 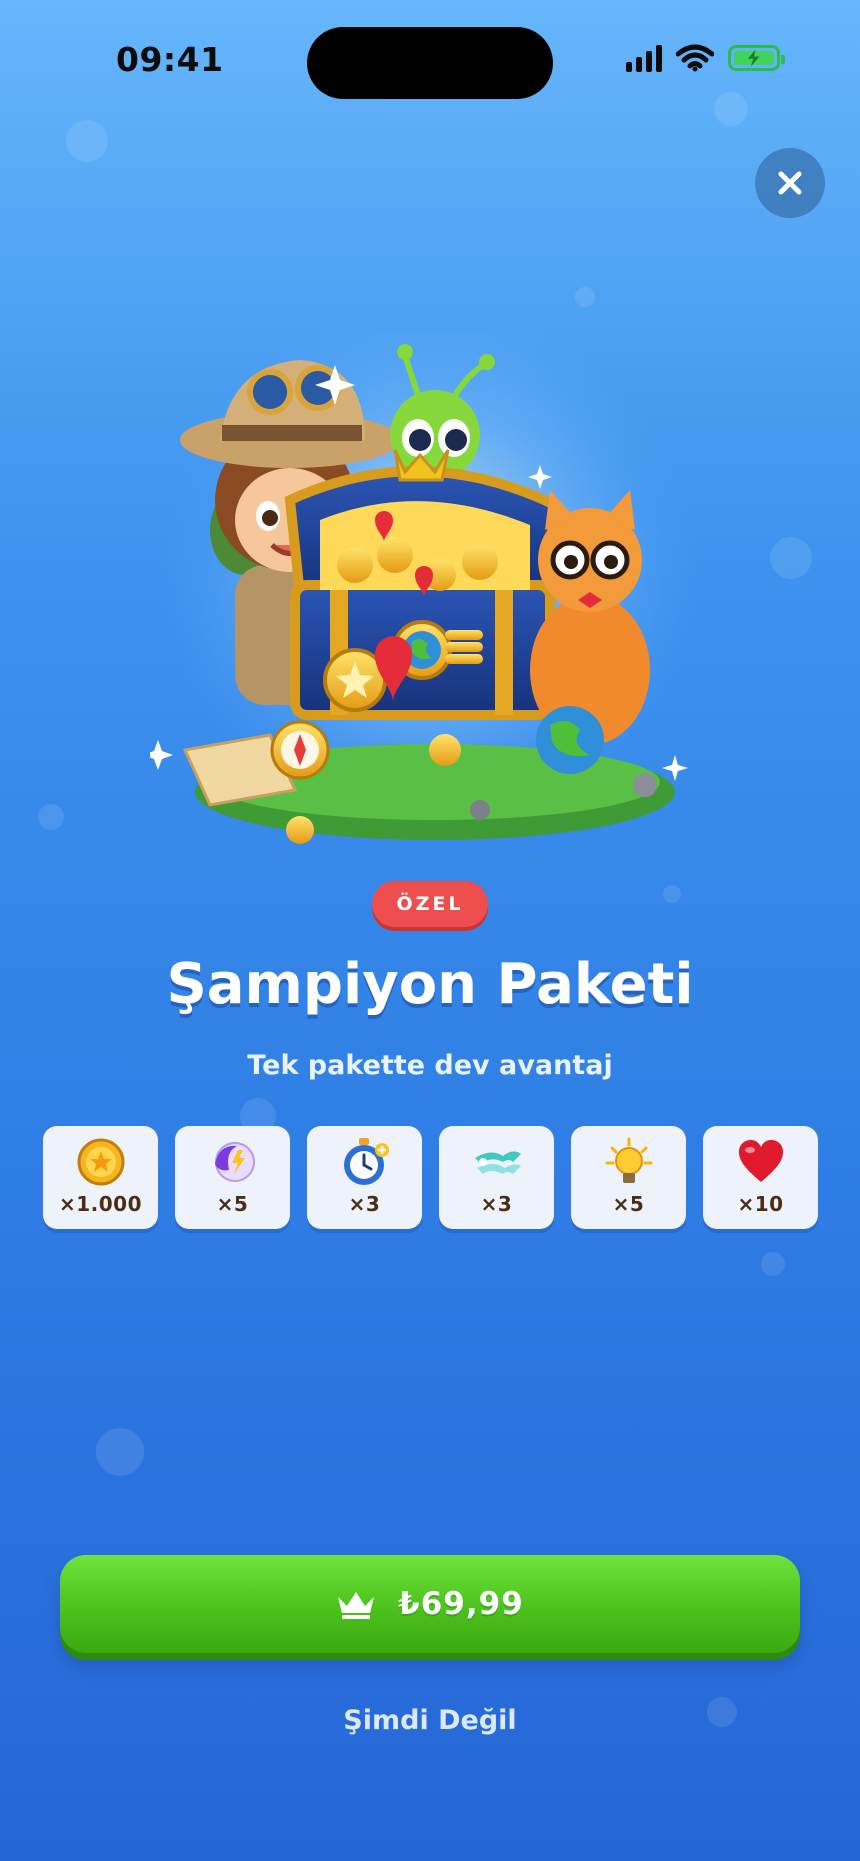 What do you see at coordinates (497, 1162) in the screenshot?
I see `wind-swirl-icon` at bounding box center [497, 1162].